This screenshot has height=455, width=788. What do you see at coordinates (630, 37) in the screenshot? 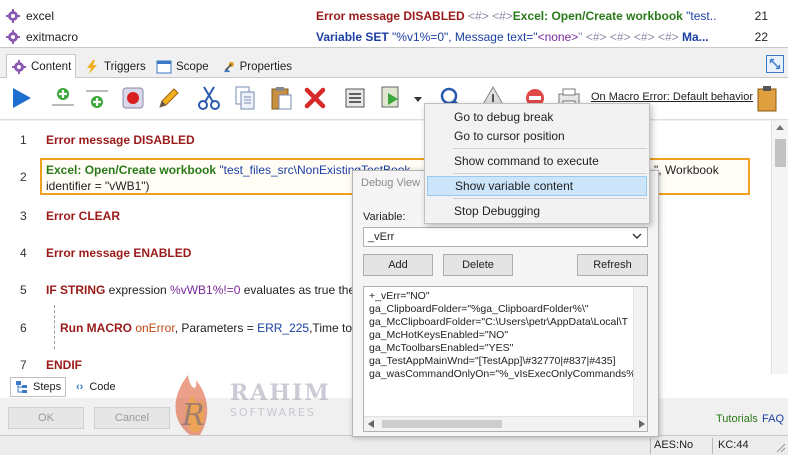
I see `code-segment: " <#> <#> <#> <#>` at bounding box center [630, 37].